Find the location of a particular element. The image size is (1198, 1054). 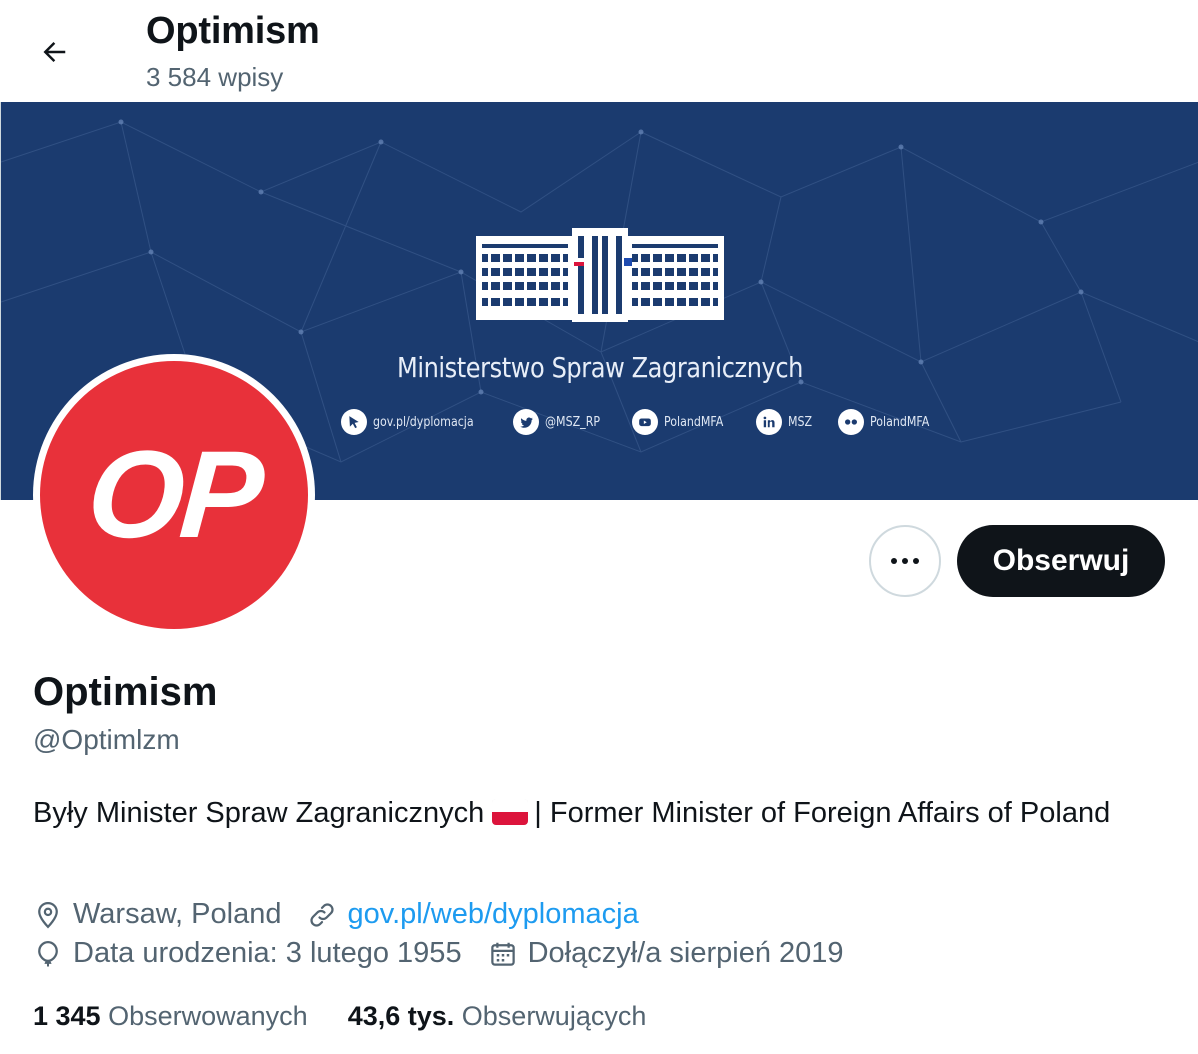

balloon-icon is located at coordinates (48, 953).